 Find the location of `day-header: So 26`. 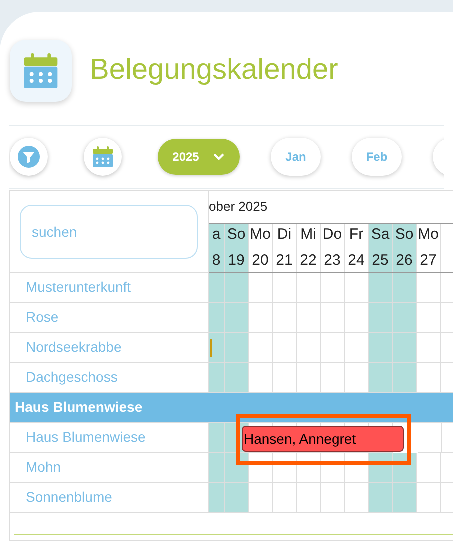

day-header: So 26 is located at coordinates (405, 248).